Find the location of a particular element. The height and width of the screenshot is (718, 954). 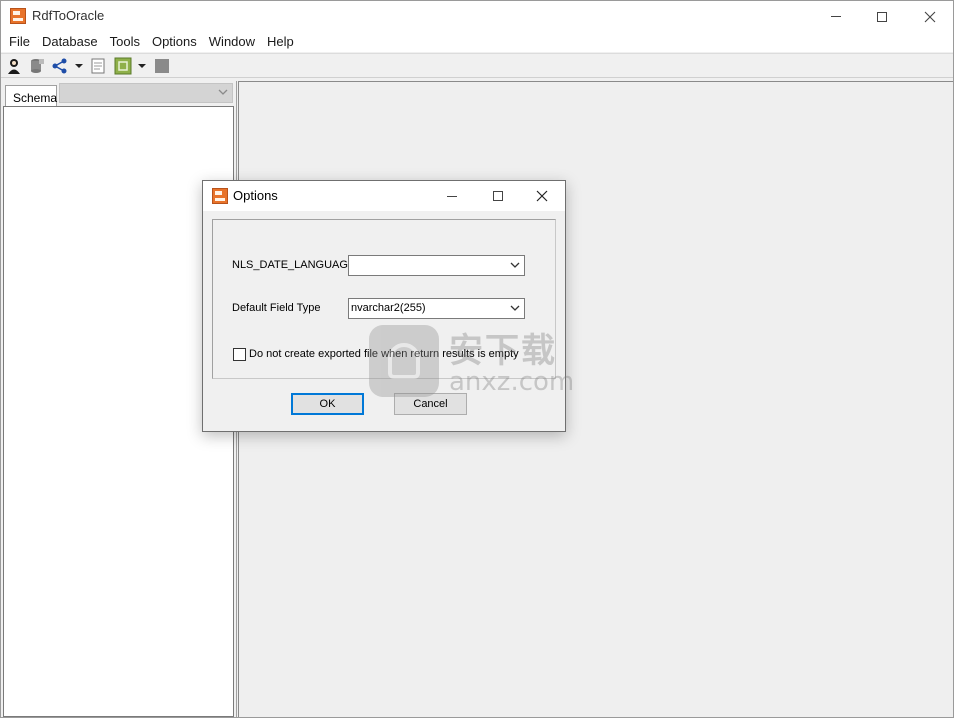

watermark-logo-icon is located at coordinates (404, 361).